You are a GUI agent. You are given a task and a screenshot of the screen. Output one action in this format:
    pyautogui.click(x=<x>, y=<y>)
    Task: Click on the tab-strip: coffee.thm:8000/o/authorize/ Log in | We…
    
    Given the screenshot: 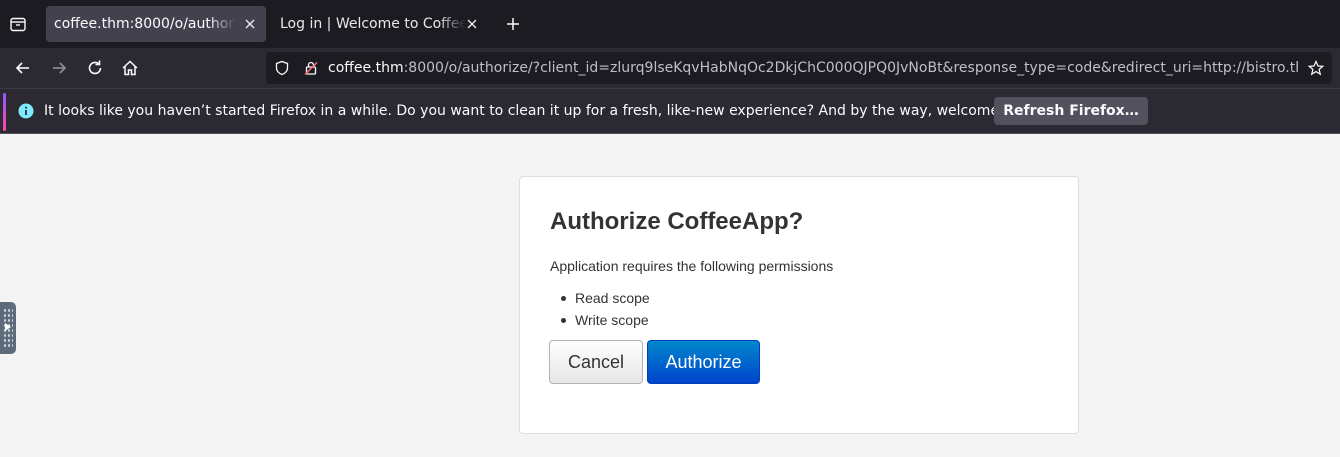 What is the action you would take?
    pyautogui.click(x=670, y=24)
    